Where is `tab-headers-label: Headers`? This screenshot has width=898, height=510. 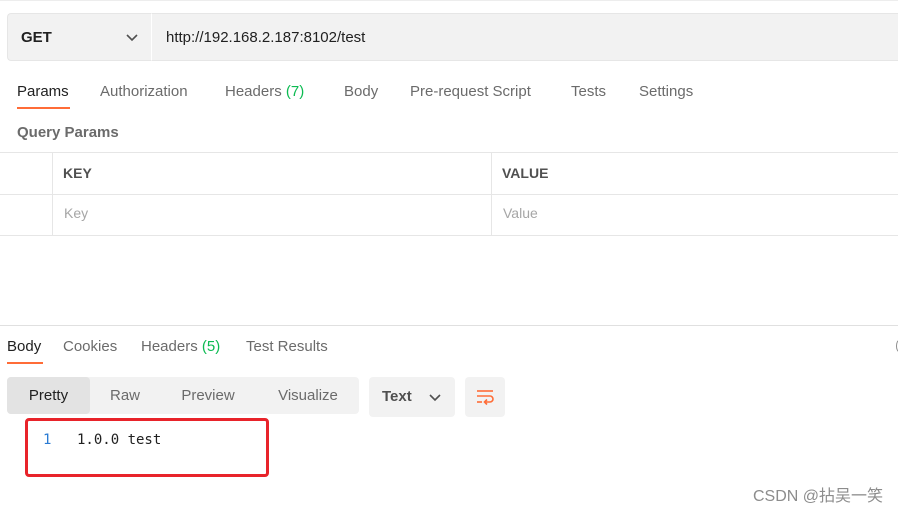
tab-headers-label: Headers is located at coordinates (253, 91).